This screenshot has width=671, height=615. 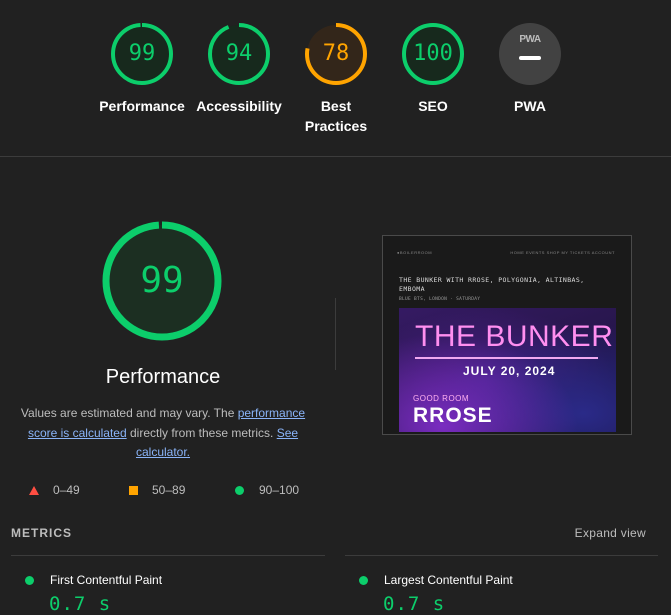 What do you see at coordinates (106, 580) in the screenshot?
I see `fcp-label: First Contentful Paint` at bounding box center [106, 580].